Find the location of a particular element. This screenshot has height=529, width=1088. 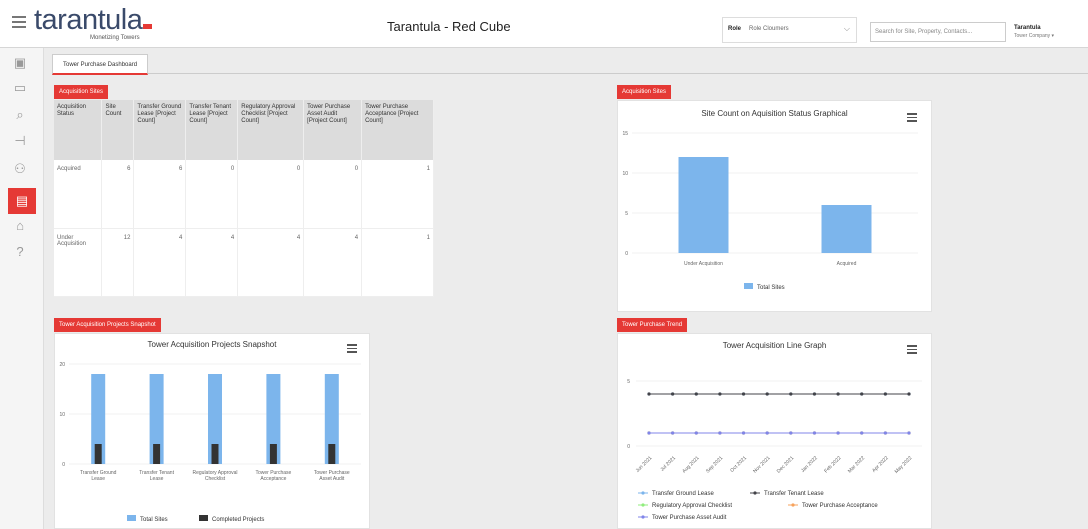

x-tick-label: Mar 2022 is located at coordinates (856, 464).